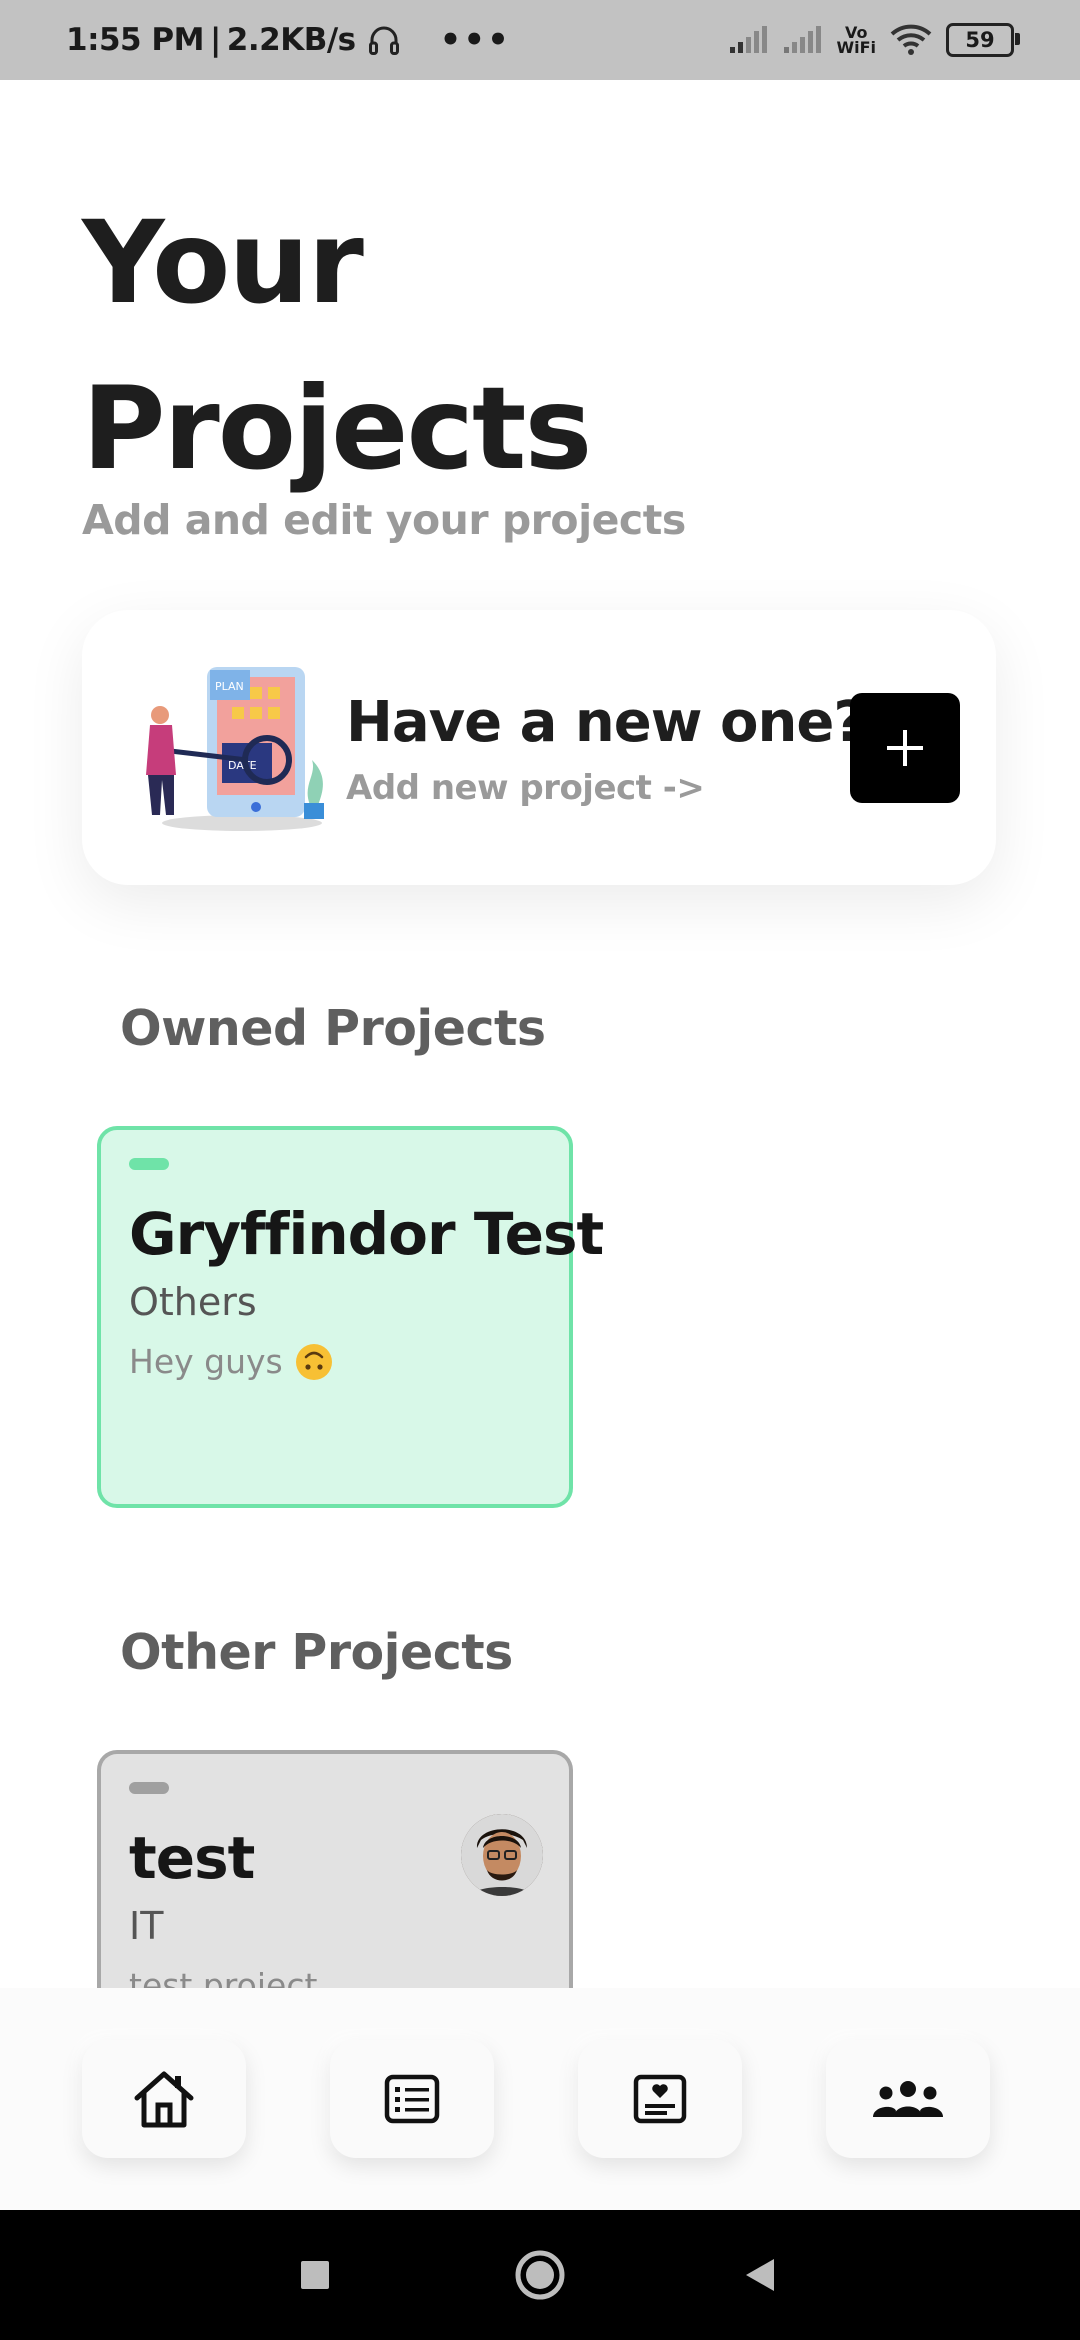 Image resolution: width=1080 pixels, height=2340 pixels. I want to click on vowifi-bottom: WiFi, so click(856, 47).